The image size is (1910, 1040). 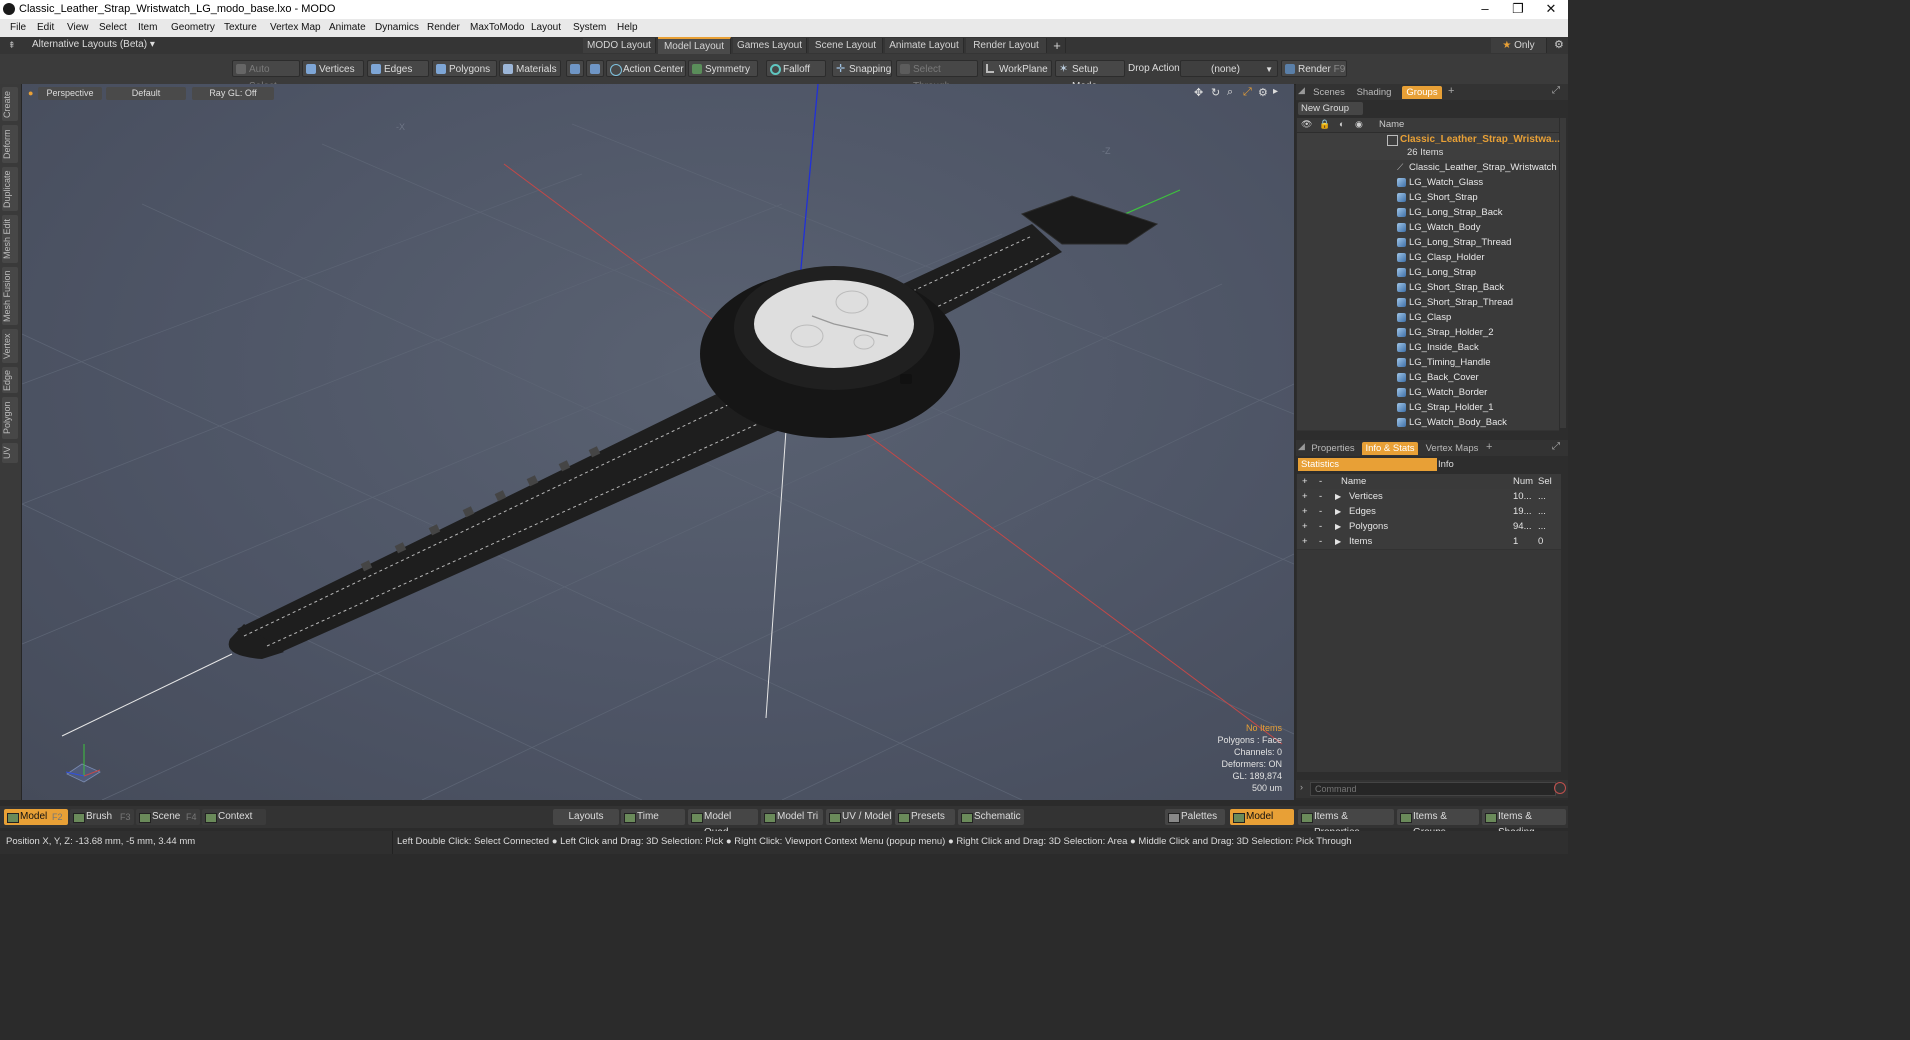 What do you see at coordinates (792, 817) in the screenshot?
I see `model-tri-button: Model Tri` at bounding box center [792, 817].